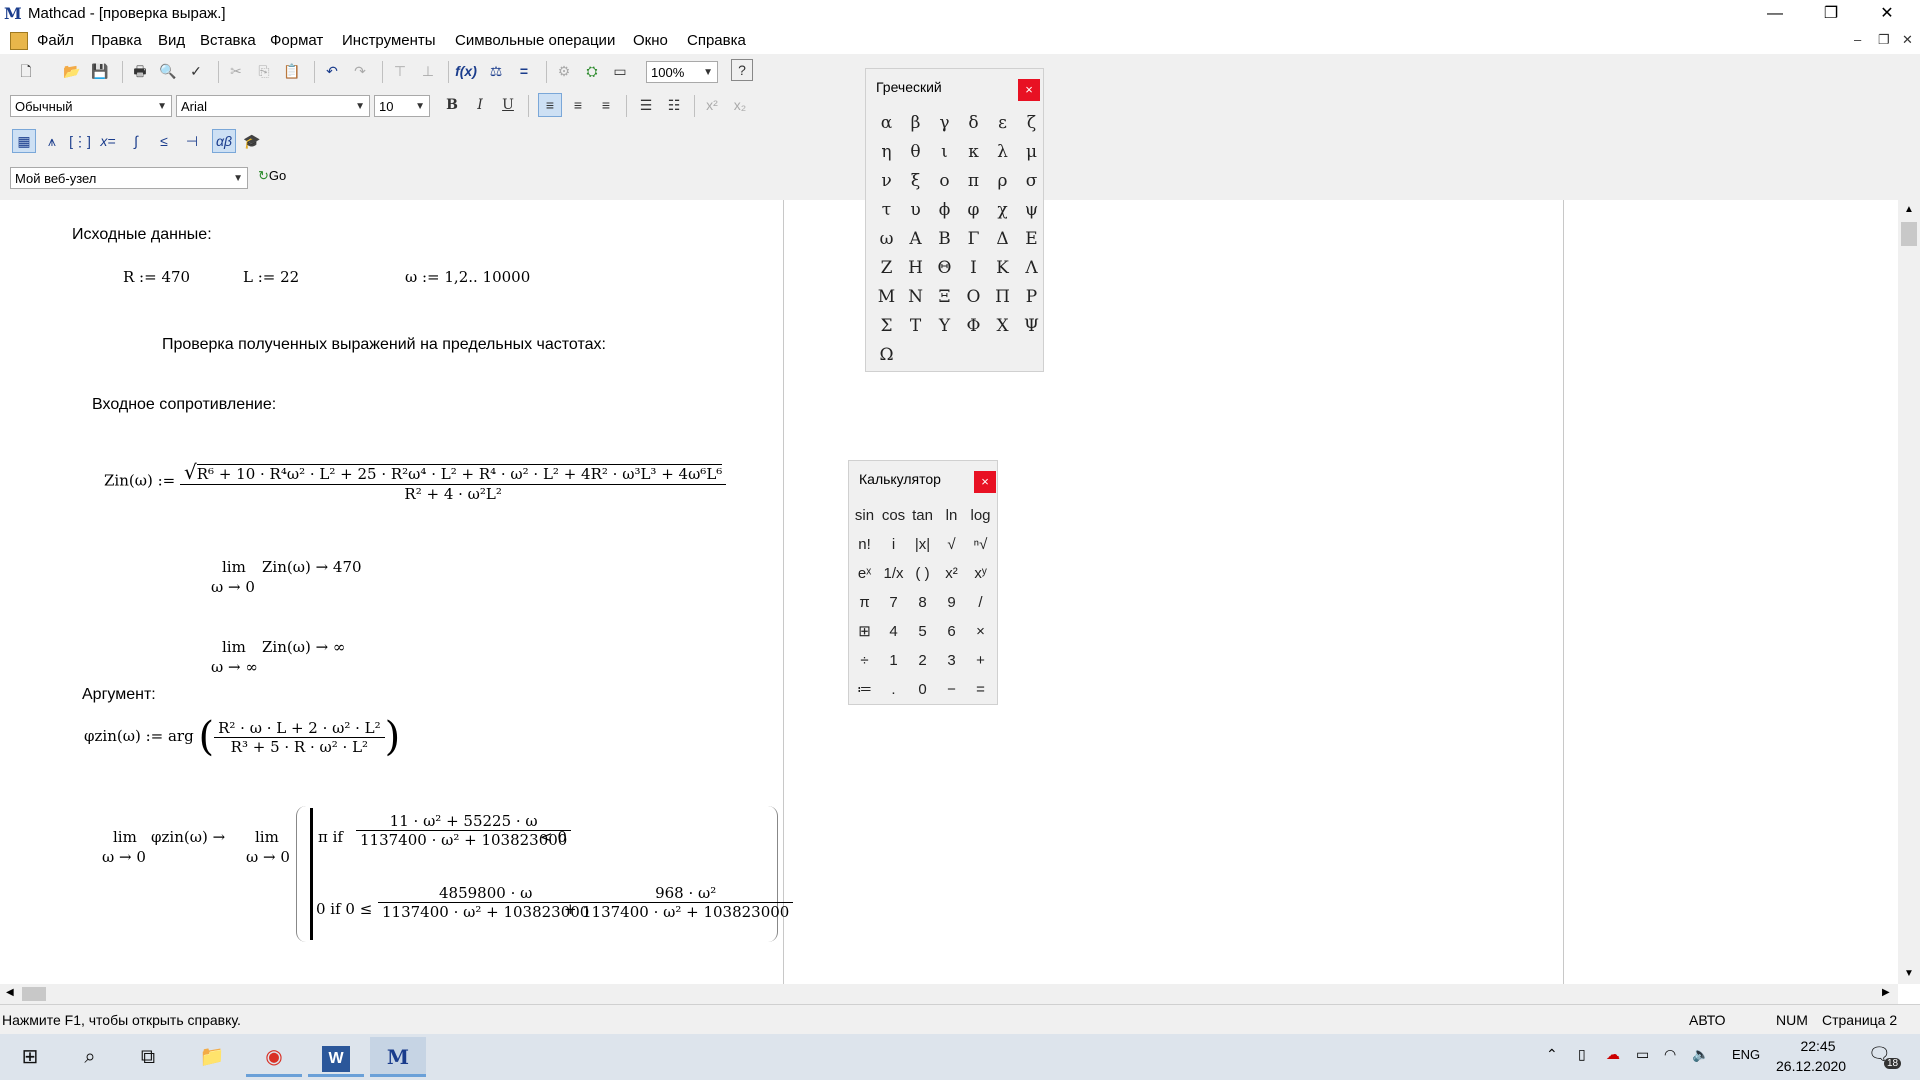 The image size is (1920, 1080). Describe the element at coordinates (1002, 297) in the screenshot. I see `greek-symbol-button: Π` at that location.